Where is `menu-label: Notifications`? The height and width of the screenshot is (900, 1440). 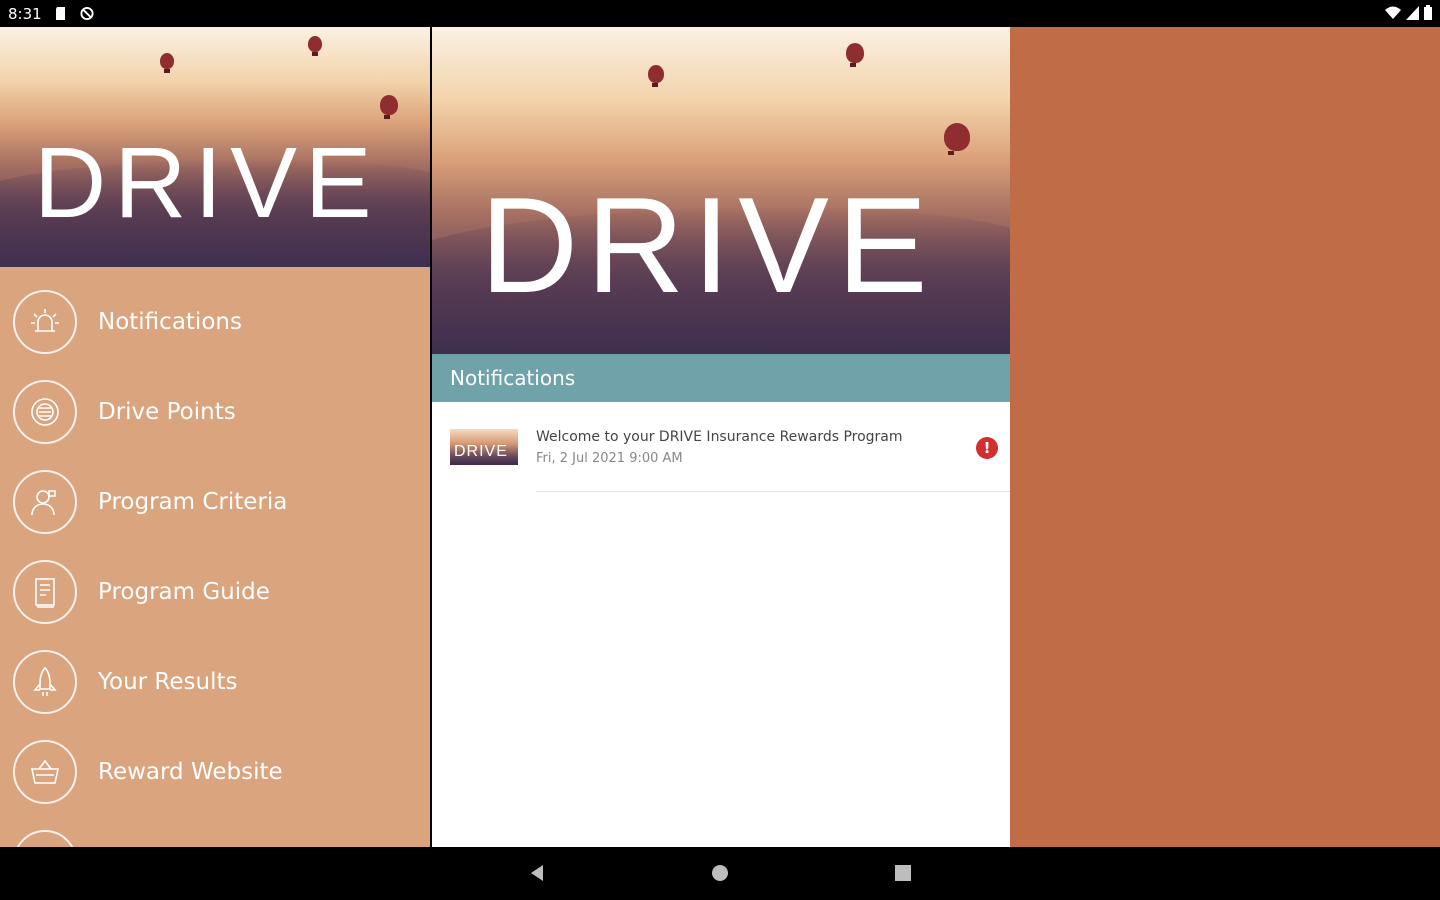
menu-label: Notifications is located at coordinates (170, 322).